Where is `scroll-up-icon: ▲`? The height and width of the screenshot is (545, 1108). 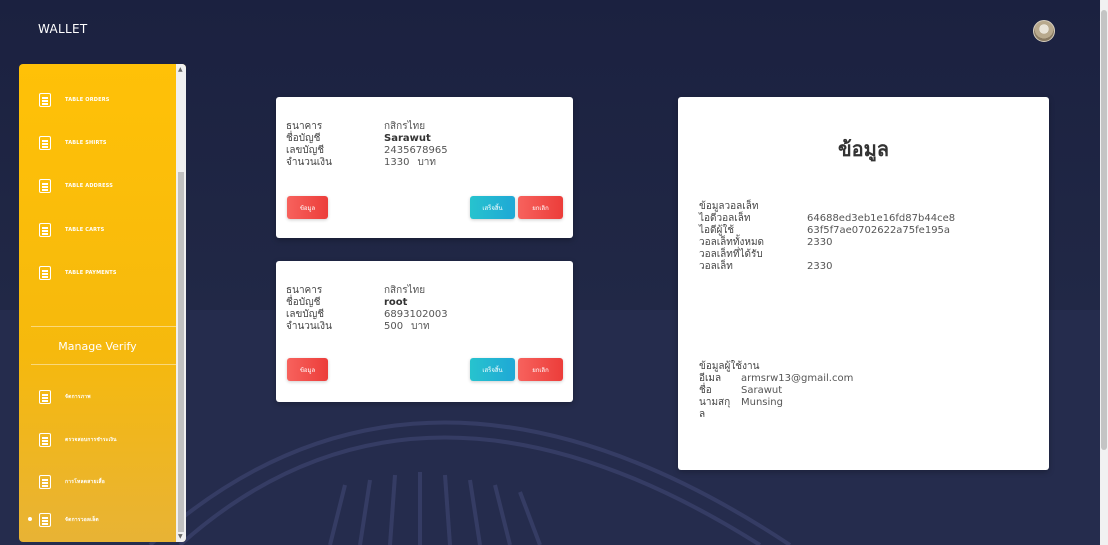
scroll-up-icon: ▲ is located at coordinates (180, 69).